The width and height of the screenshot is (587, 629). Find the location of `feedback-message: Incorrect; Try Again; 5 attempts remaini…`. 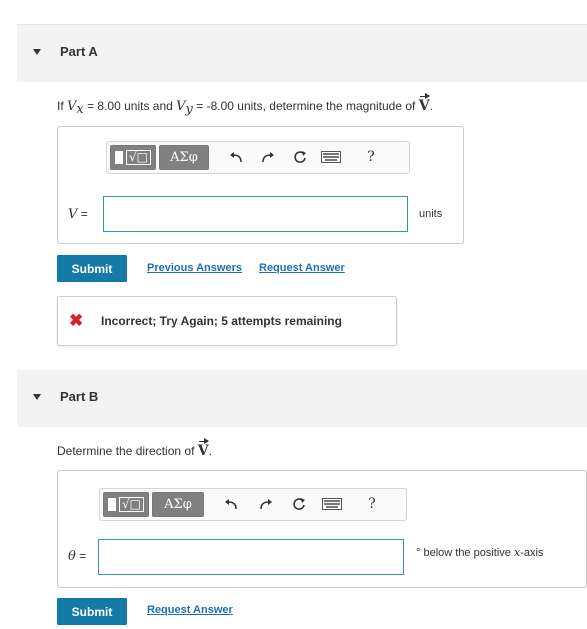

feedback-message: Incorrect; Try Again; 5 attempts remaini… is located at coordinates (221, 321).